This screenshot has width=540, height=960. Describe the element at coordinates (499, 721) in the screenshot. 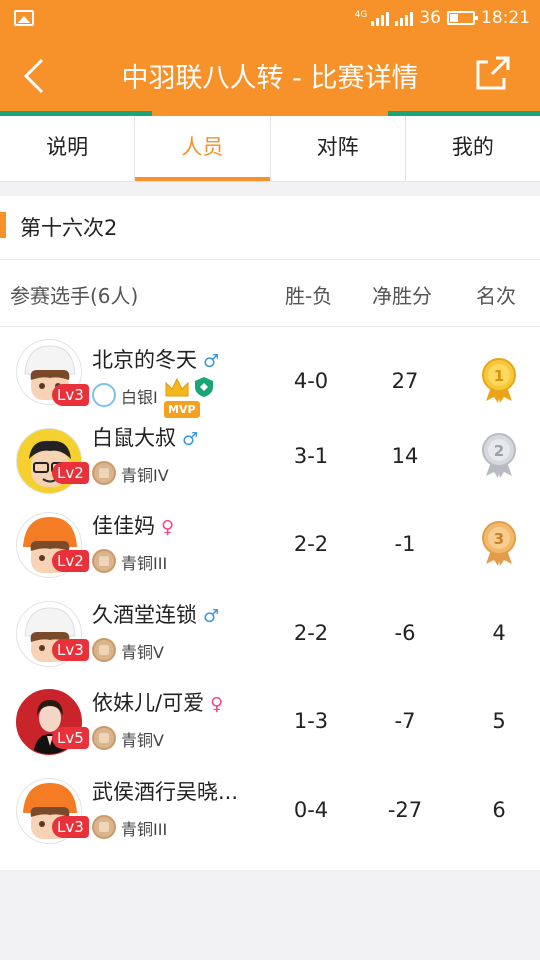

I see `rank-cell: 5` at that location.